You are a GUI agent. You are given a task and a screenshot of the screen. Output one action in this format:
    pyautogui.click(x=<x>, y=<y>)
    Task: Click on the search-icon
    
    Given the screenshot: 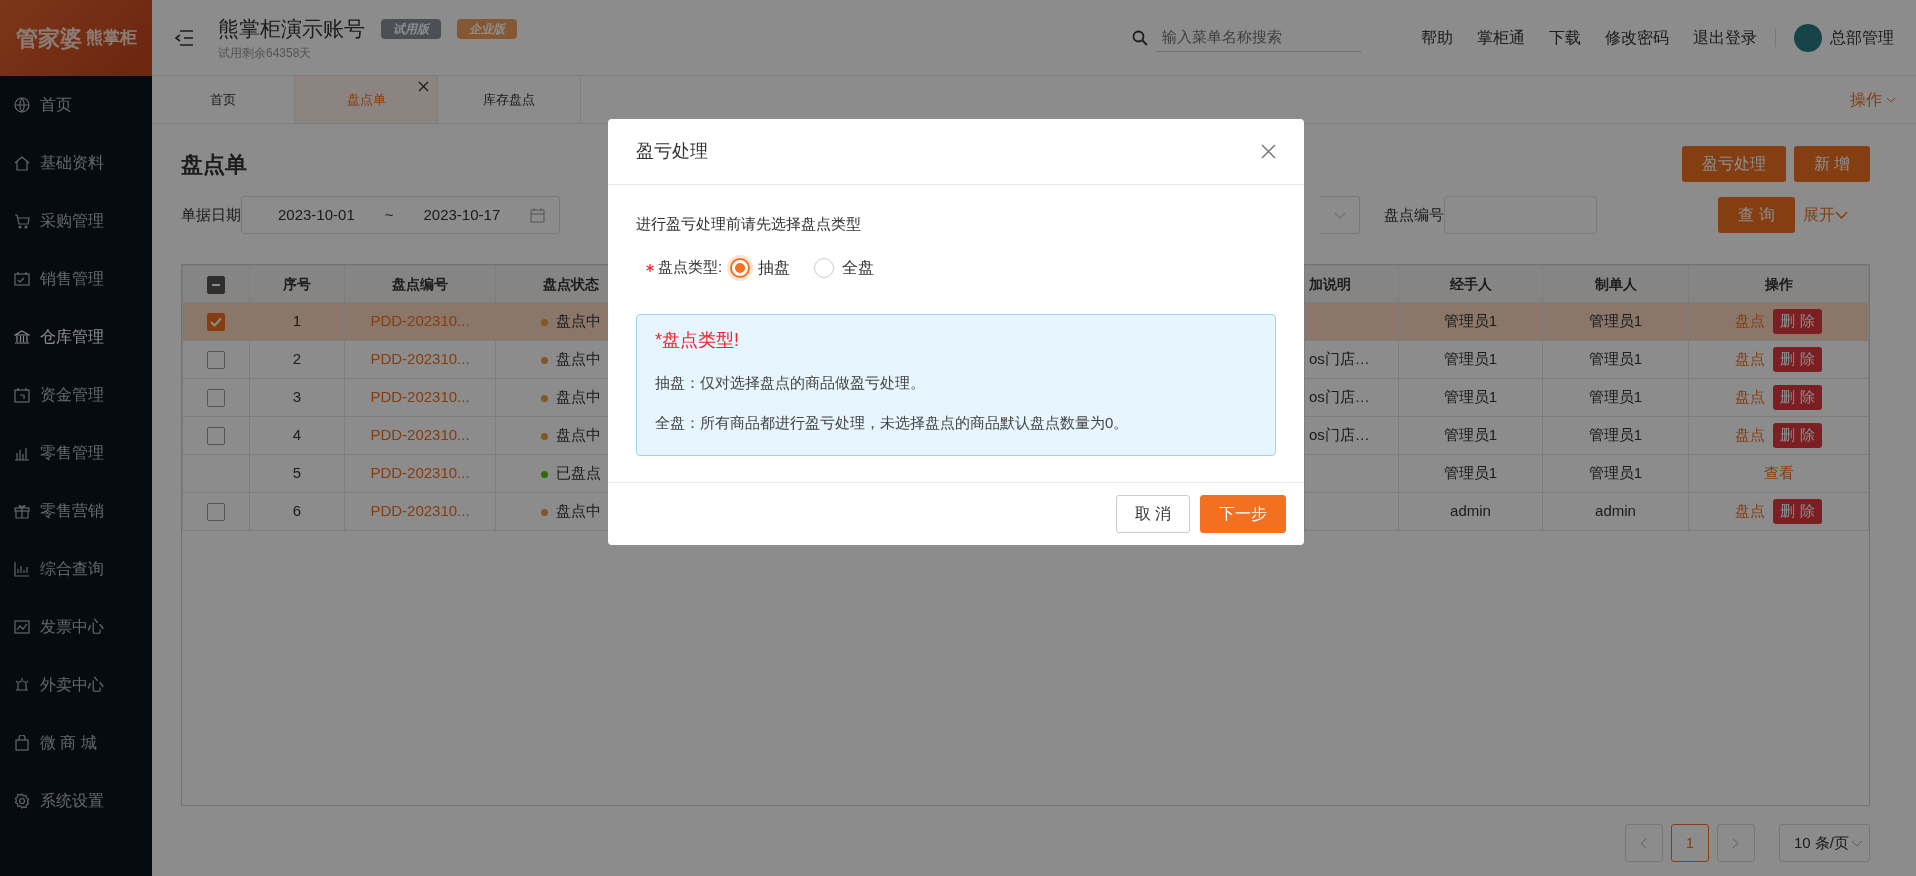 What is the action you would take?
    pyautogui.click(x=1140, y=37)
    